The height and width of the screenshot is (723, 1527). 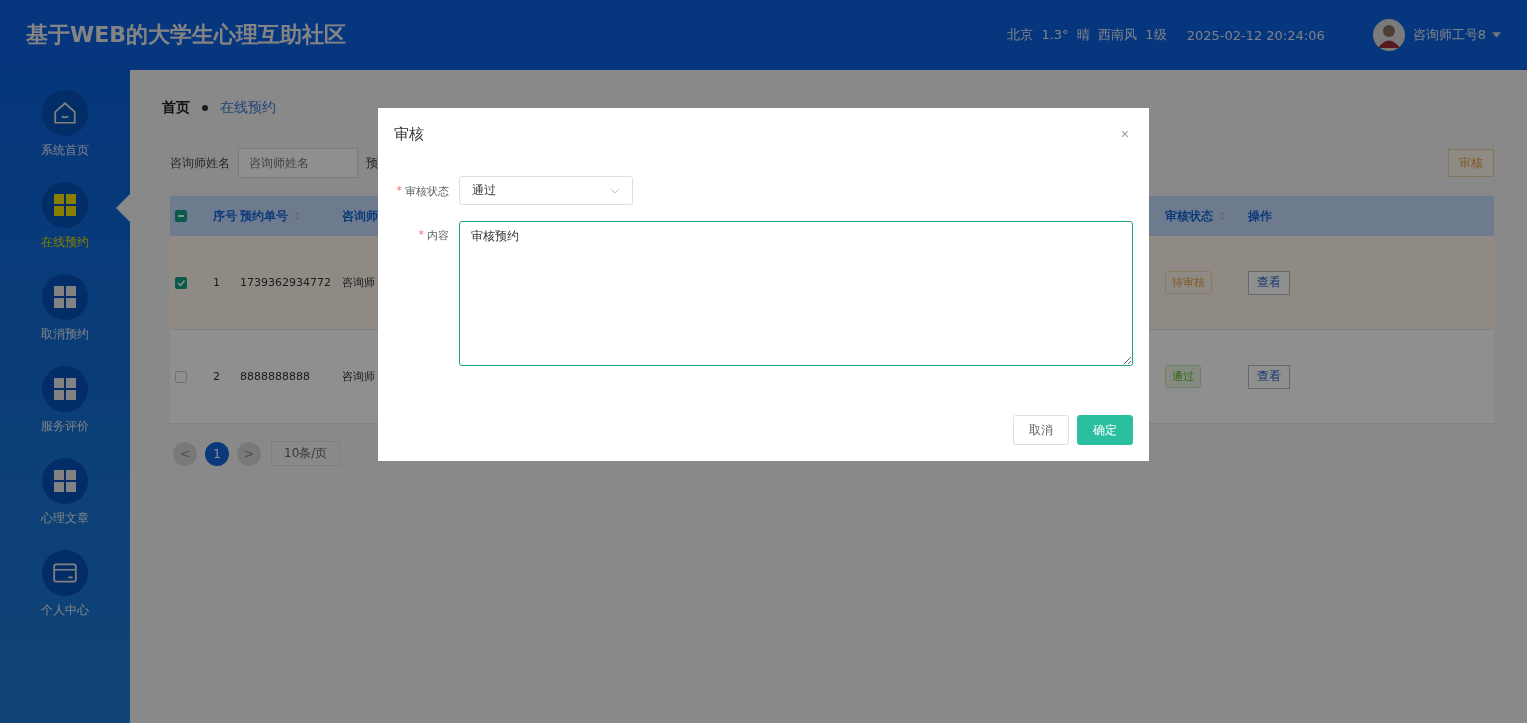 What do you see at coordinates (217, 453) in the screenshot?
I see `page-button: 1` at bounding box center [217, 453].